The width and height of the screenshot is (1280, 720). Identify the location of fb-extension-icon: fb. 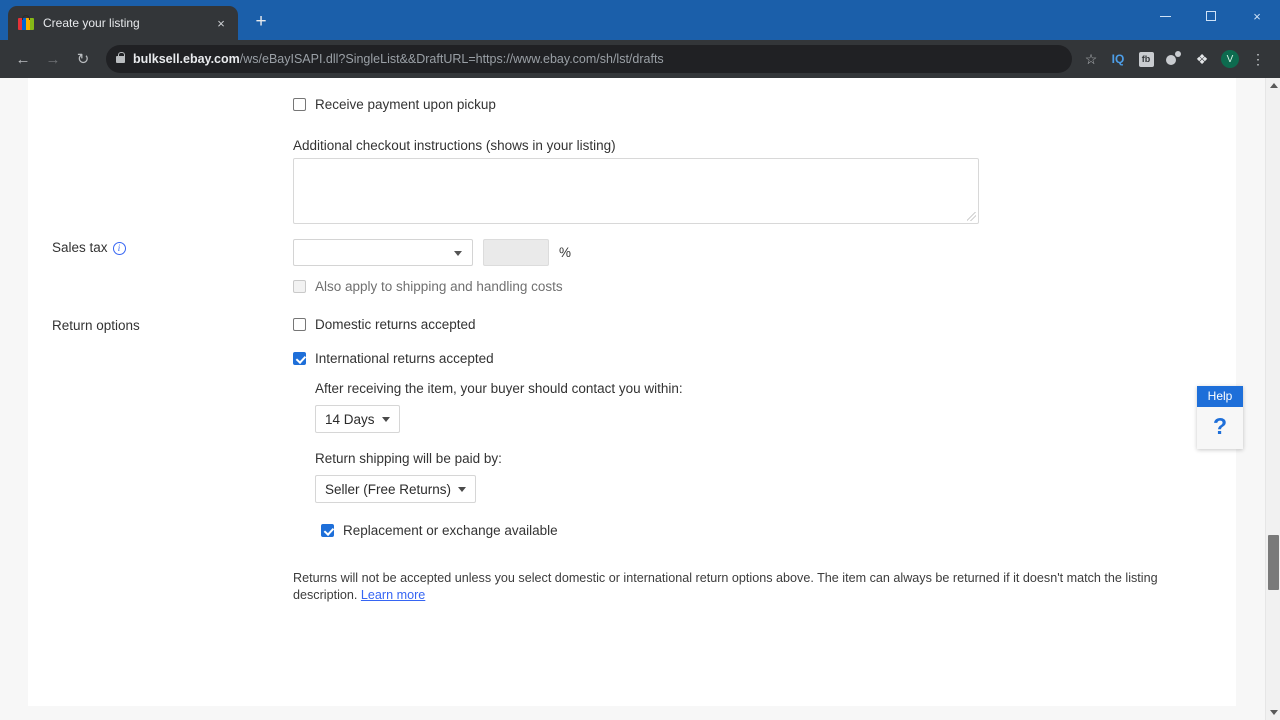
(1146, 59).